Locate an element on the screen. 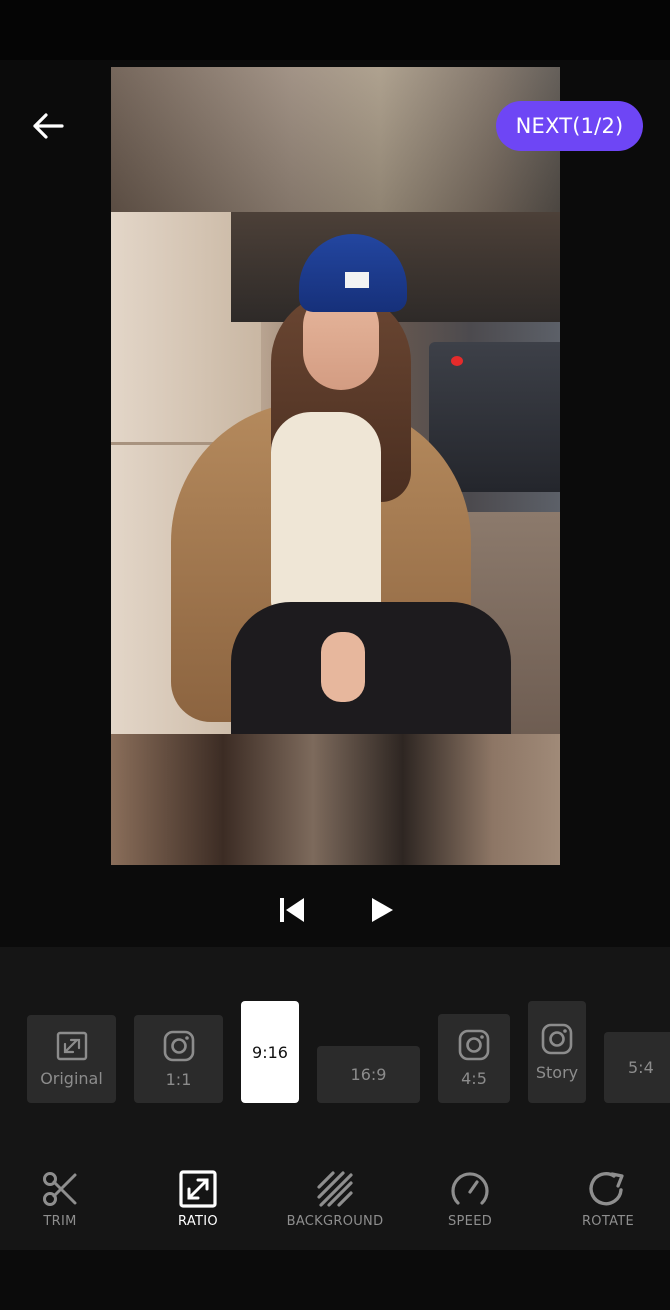 The image size is (670, 1310). tool-label: ROTATE is located at coordinates (608, 1221).